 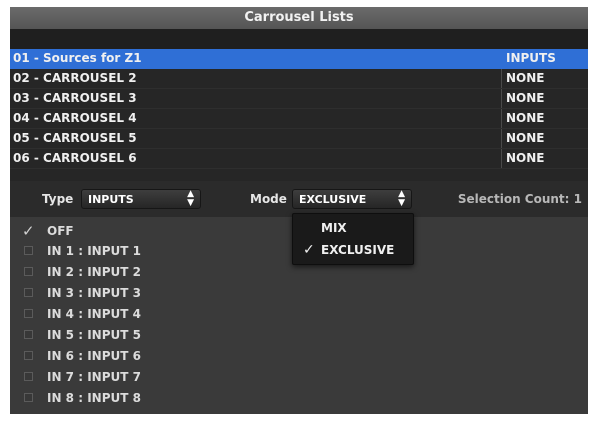 I want to click on list-item: IN 4 : INPUT 4, so click(x=299, y=314).